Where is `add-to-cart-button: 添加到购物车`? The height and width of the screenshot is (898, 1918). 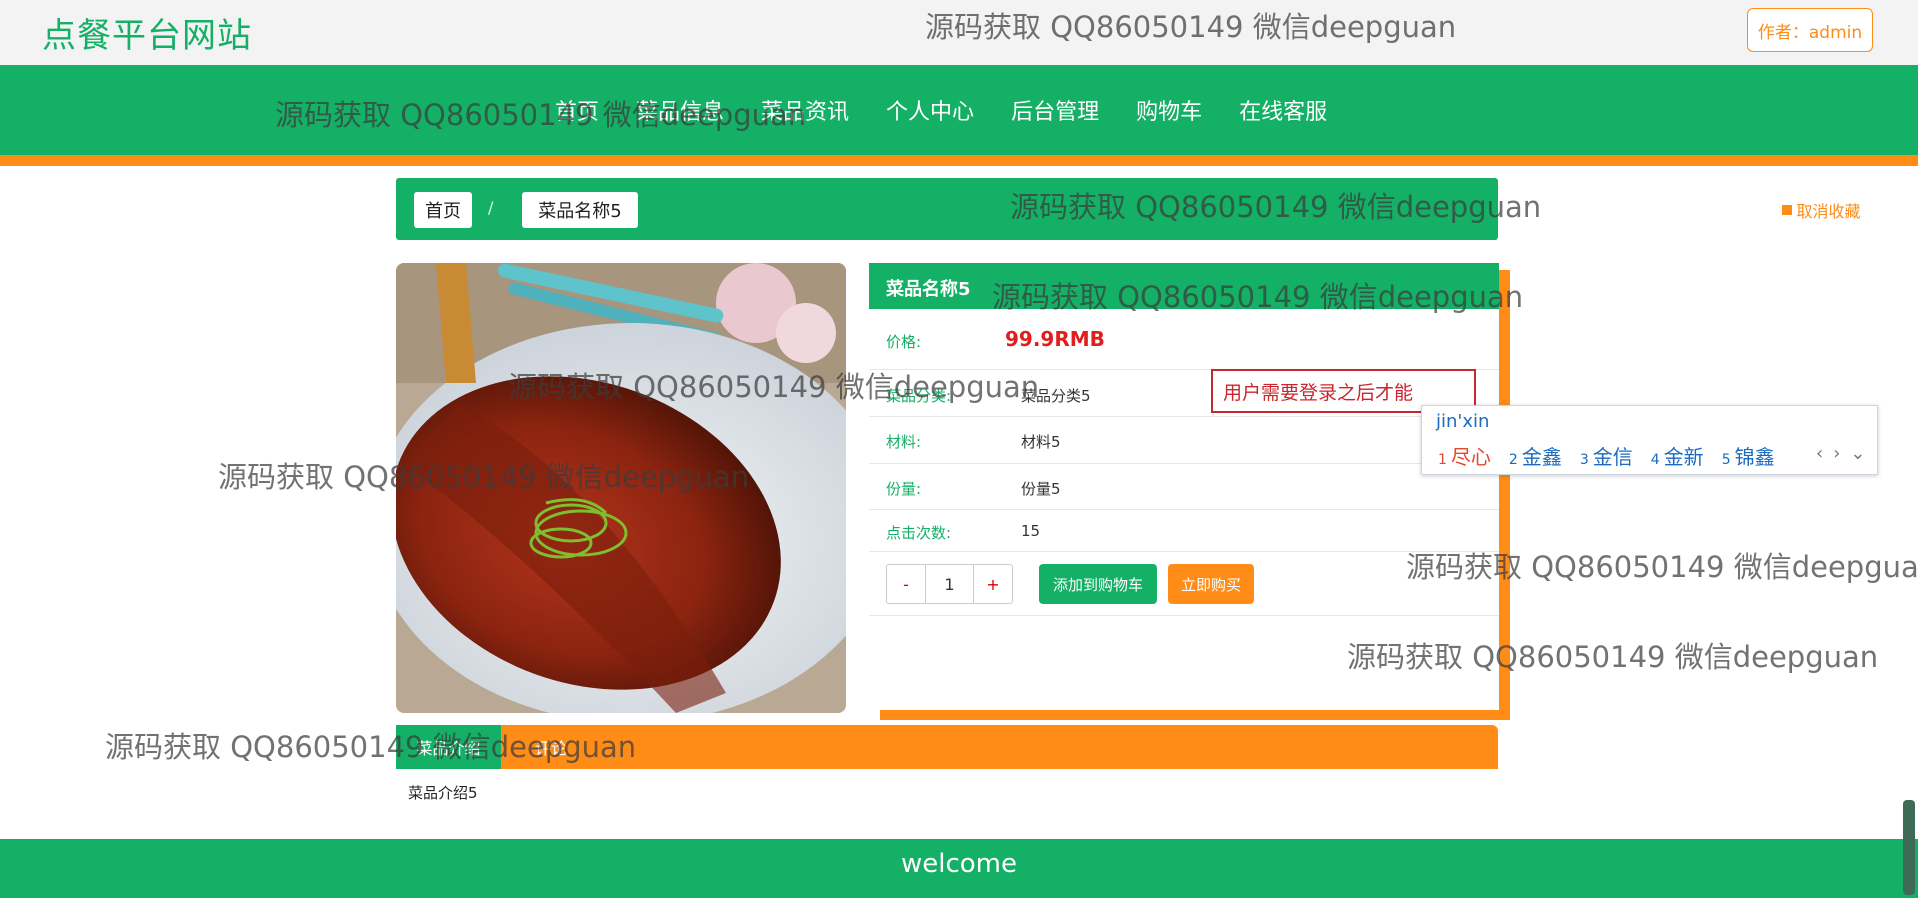 add-to-cart-button: 添加到购物车 is located at coordinates (1098, 584).